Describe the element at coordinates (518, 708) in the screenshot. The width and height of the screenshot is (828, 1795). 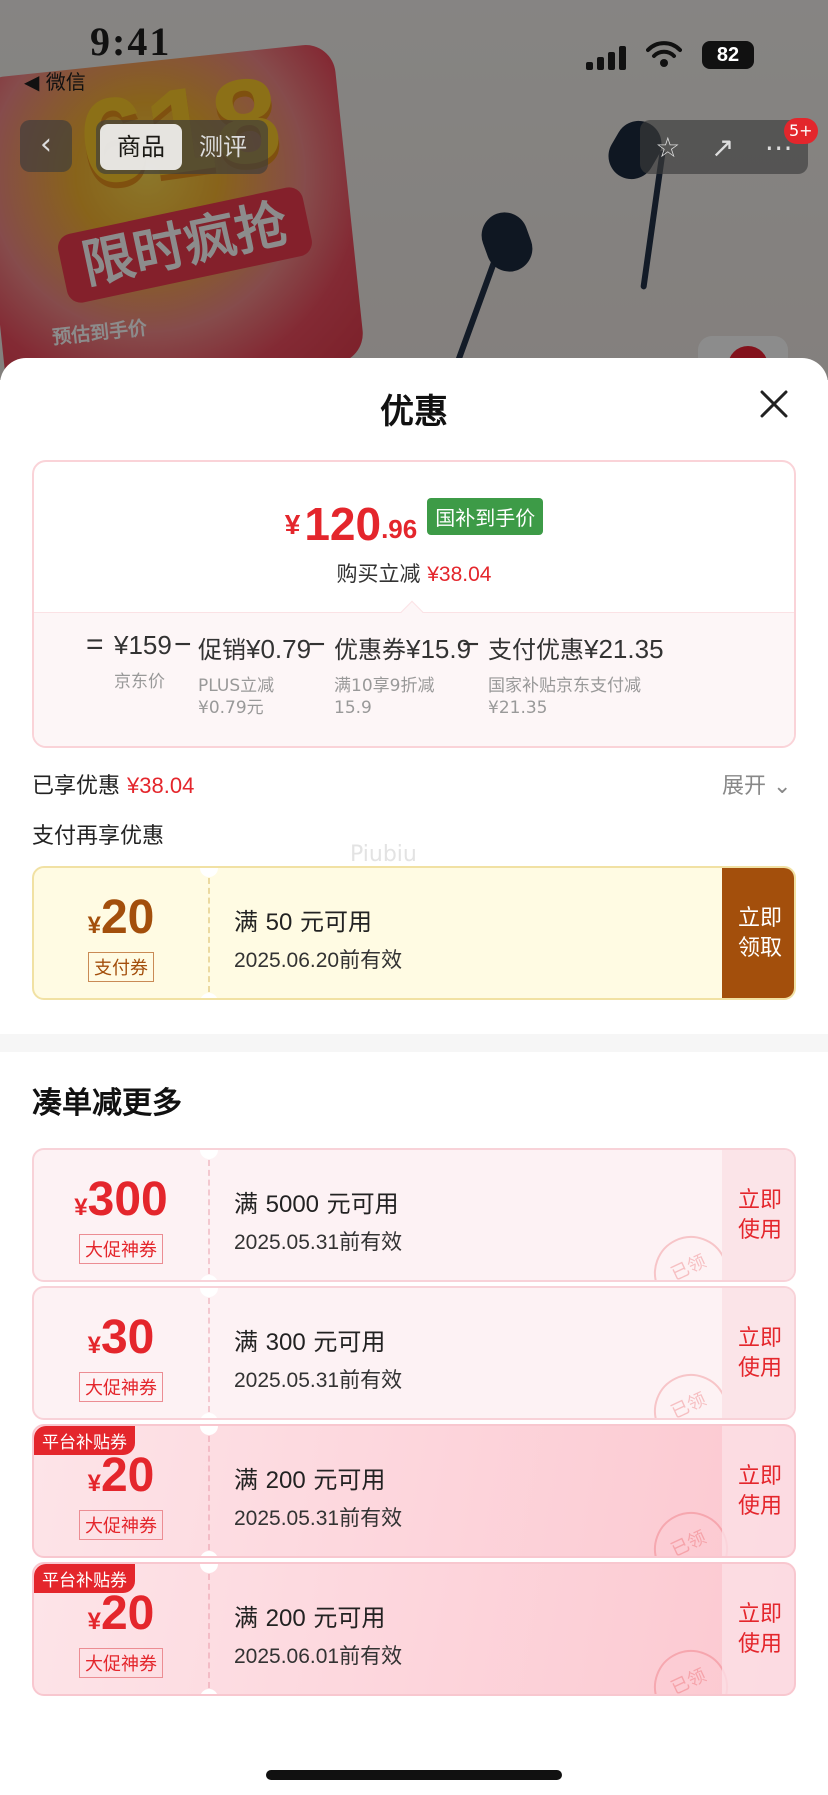
I see `payment-sub-value: ¥21.35` at that location.